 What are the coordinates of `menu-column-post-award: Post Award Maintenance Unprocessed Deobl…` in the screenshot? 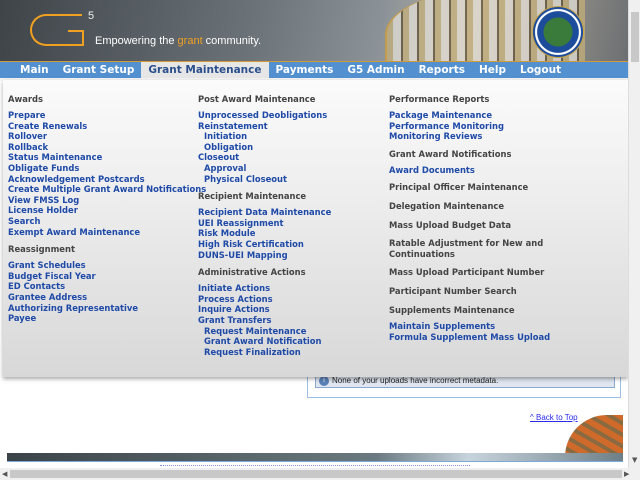 It's located at (264, 225).